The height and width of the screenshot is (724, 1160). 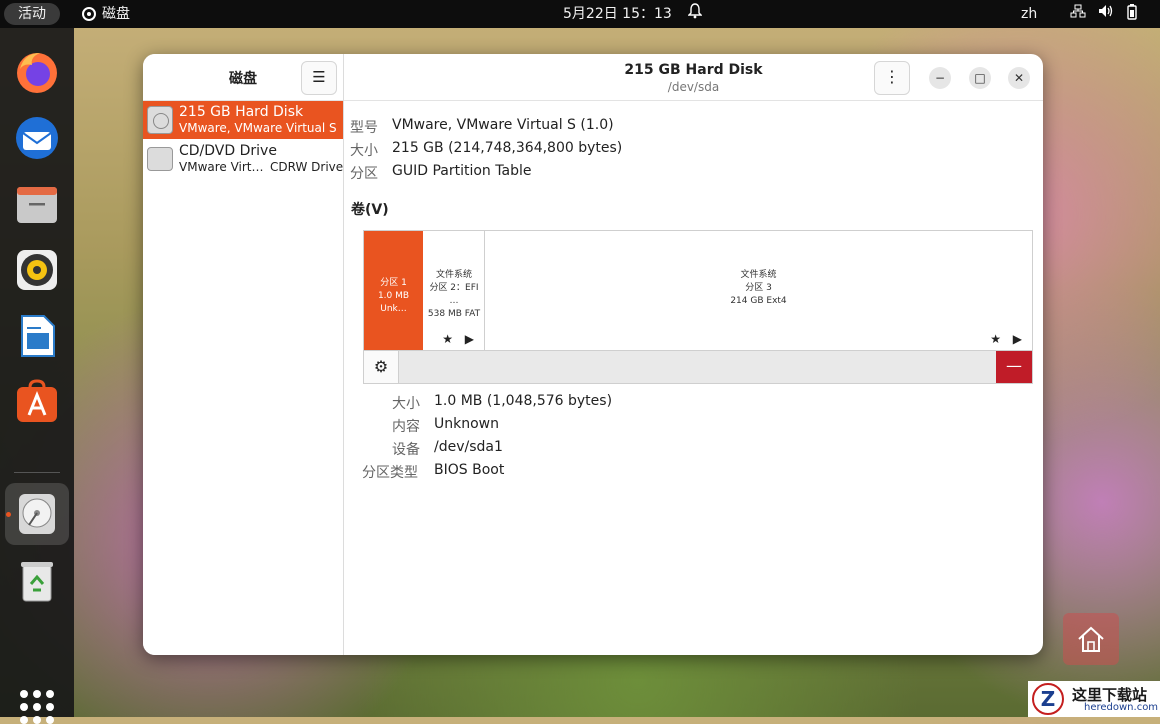 I want to click on clock: 5月22日 15：13, so click(x=617, y=14).